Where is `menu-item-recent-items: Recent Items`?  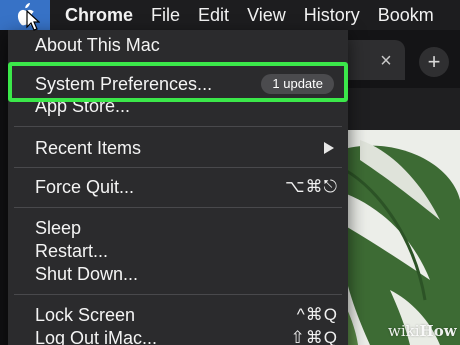
menu-item-recent-items: Recent Items is located at coordinates (178, 148).